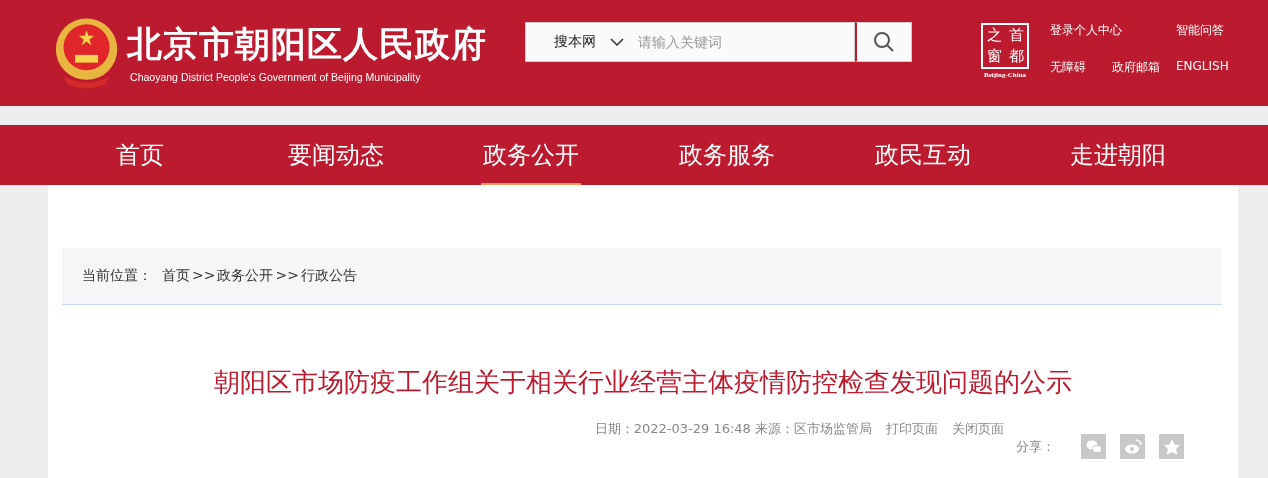 The image size is (1268, 478). What do you see at coordinates (643, 382) in the screenshot?
I see `article-title: 朝阳区市场防疫工作组关于相关行业经营主体疫情防控检查发现问题的公示` at bounding box center [643, 382].